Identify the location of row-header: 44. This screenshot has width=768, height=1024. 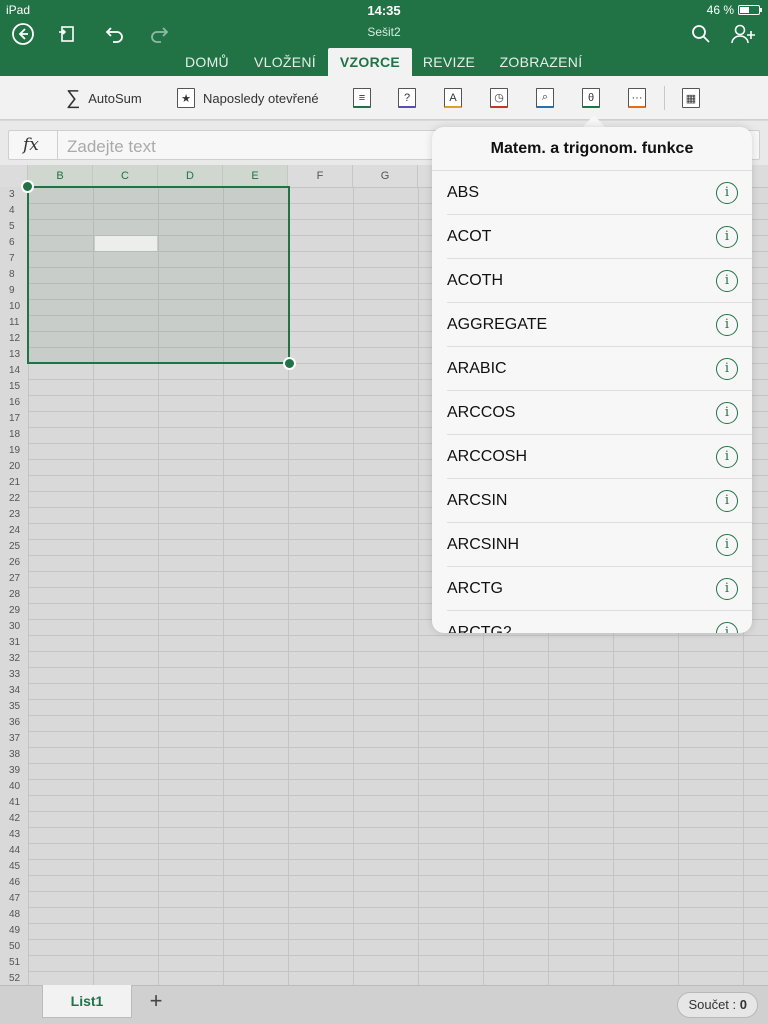
(14, 851).